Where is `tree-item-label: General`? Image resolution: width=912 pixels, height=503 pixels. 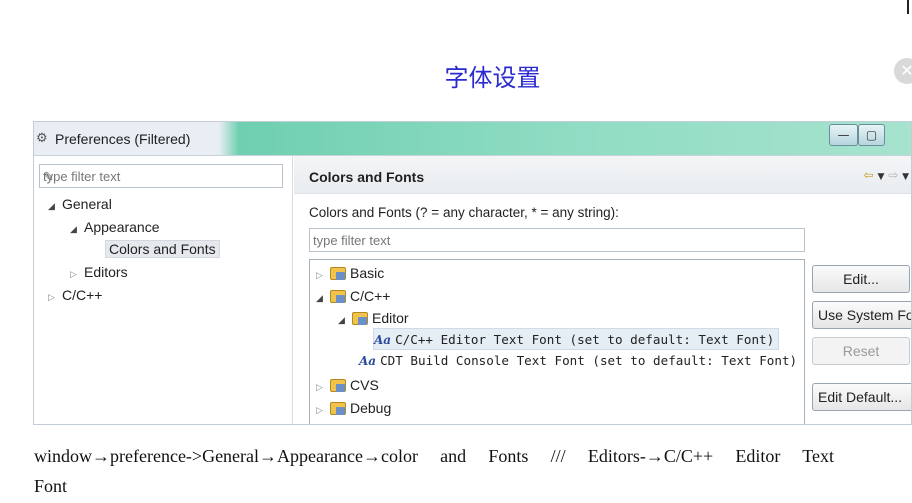
tree-item-label: General is located at coordinates (87, 204).